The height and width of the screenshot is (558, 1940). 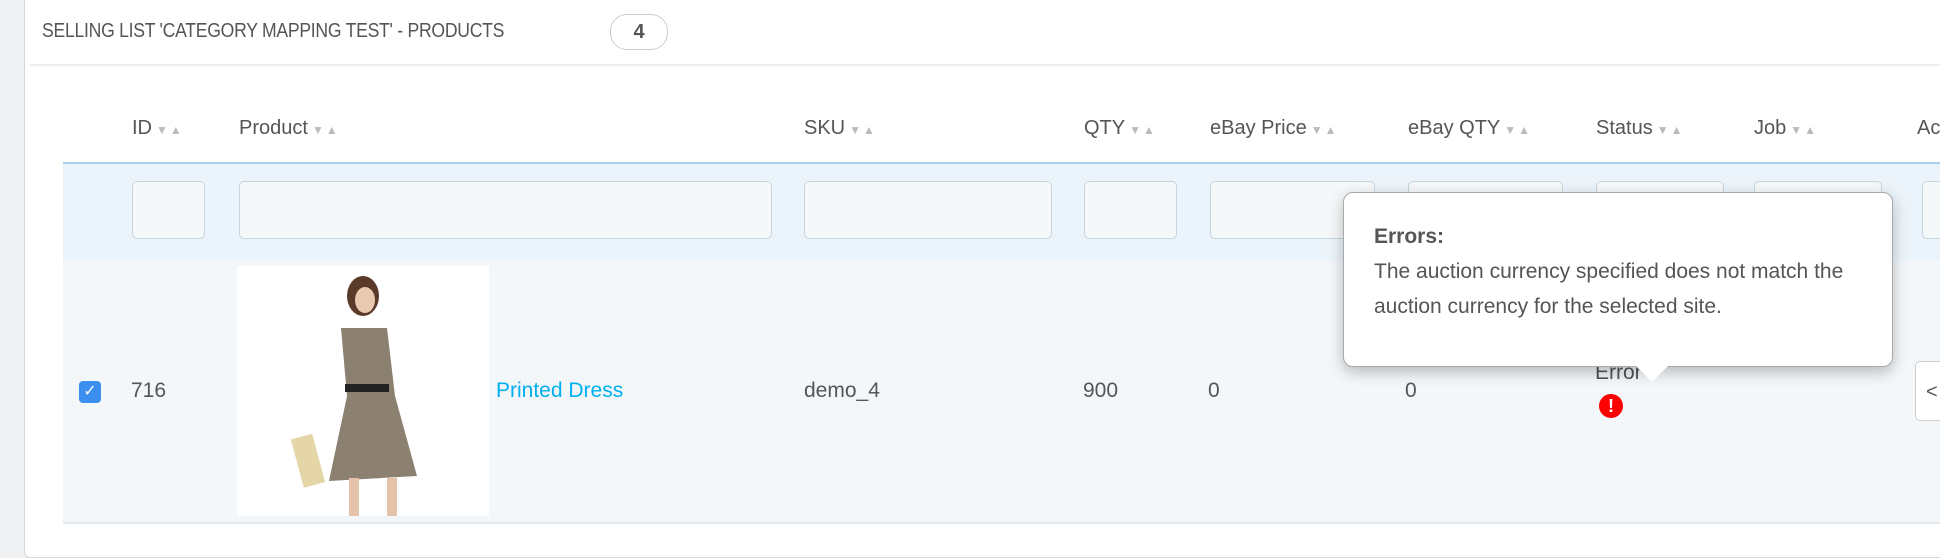 I want to click on column-header-product: Product ▼▲, so click(x=289, y=128).